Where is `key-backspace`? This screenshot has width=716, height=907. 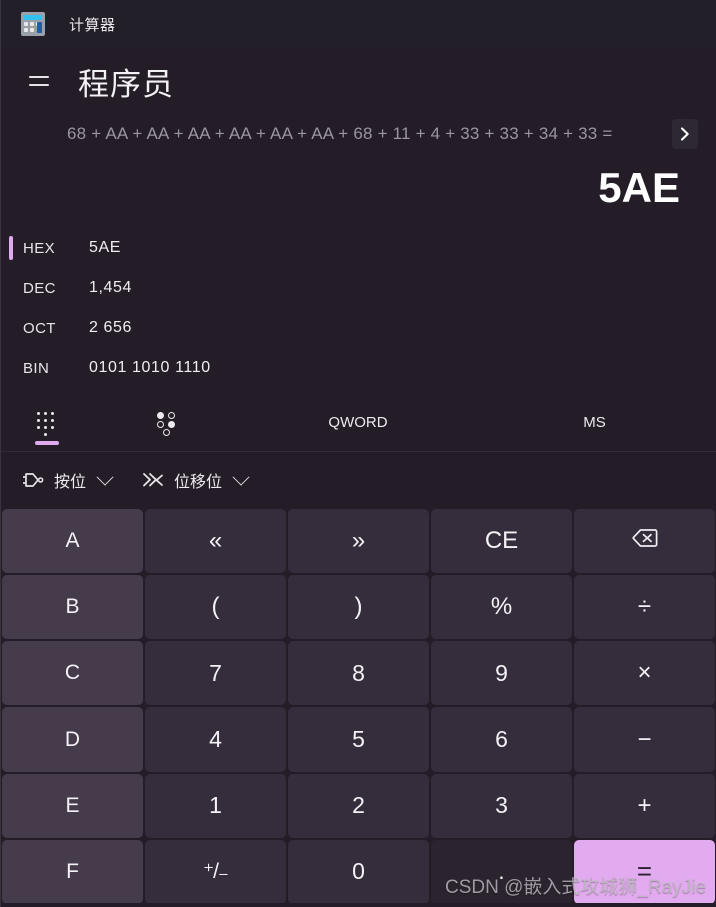
key-backspace is located at coordinates (644, 541).